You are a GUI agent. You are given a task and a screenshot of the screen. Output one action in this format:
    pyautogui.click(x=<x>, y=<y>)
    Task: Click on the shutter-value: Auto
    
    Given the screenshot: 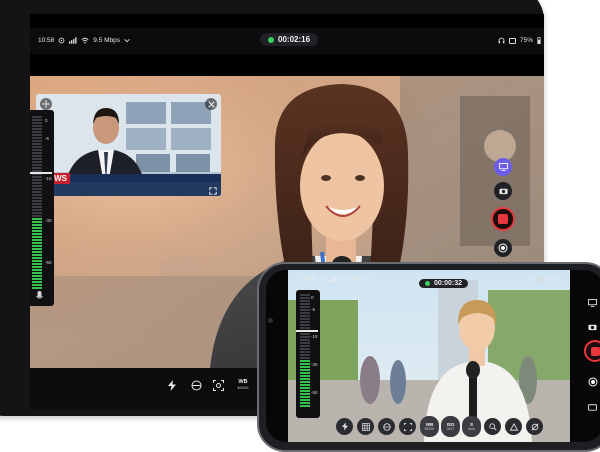 What is the action you would take?
    pyautogui.click(x=471, y=429)
    